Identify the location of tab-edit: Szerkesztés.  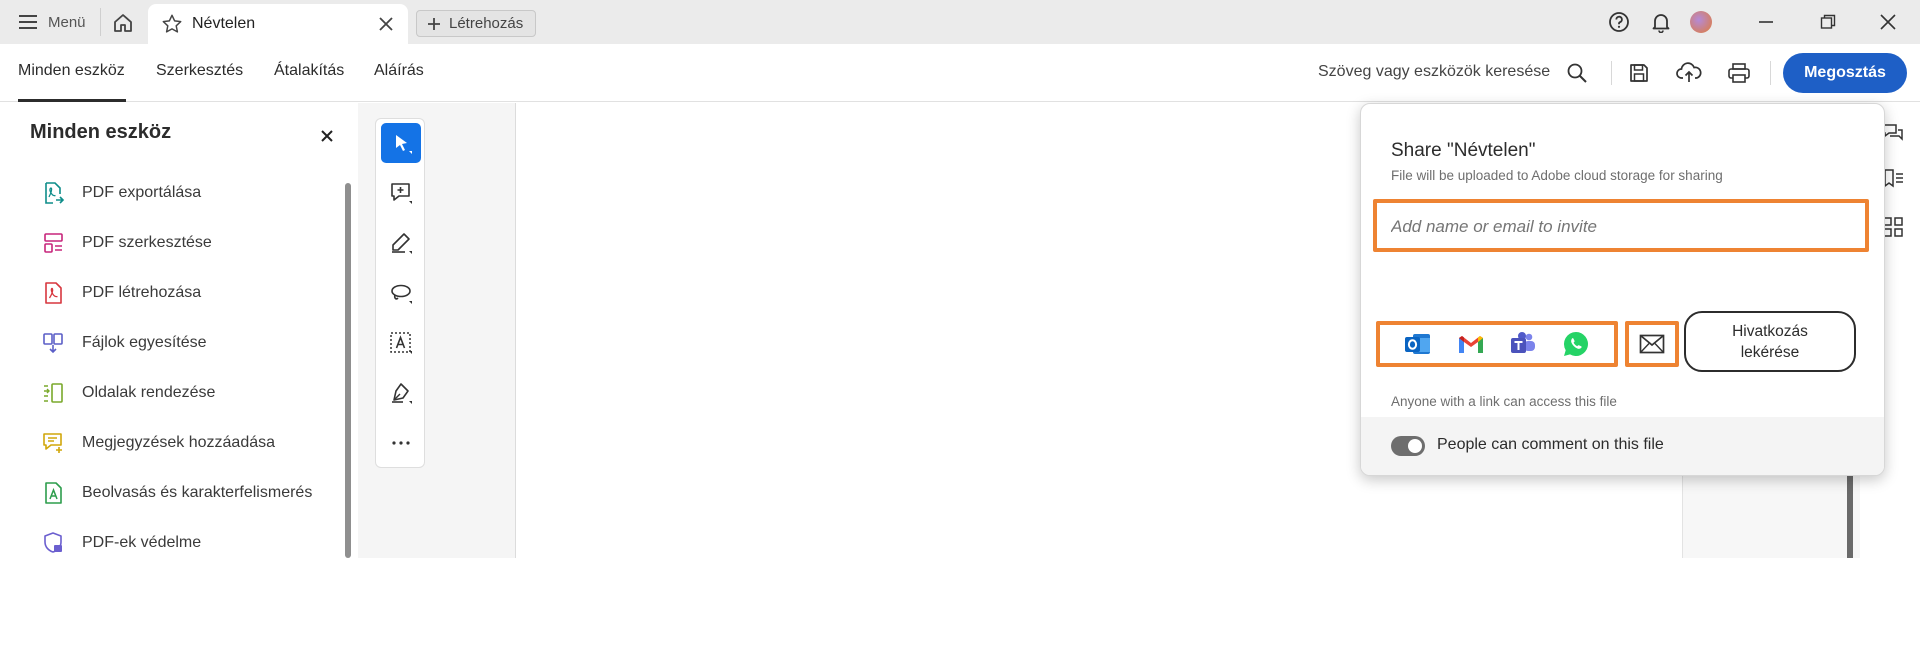
(199, 71).